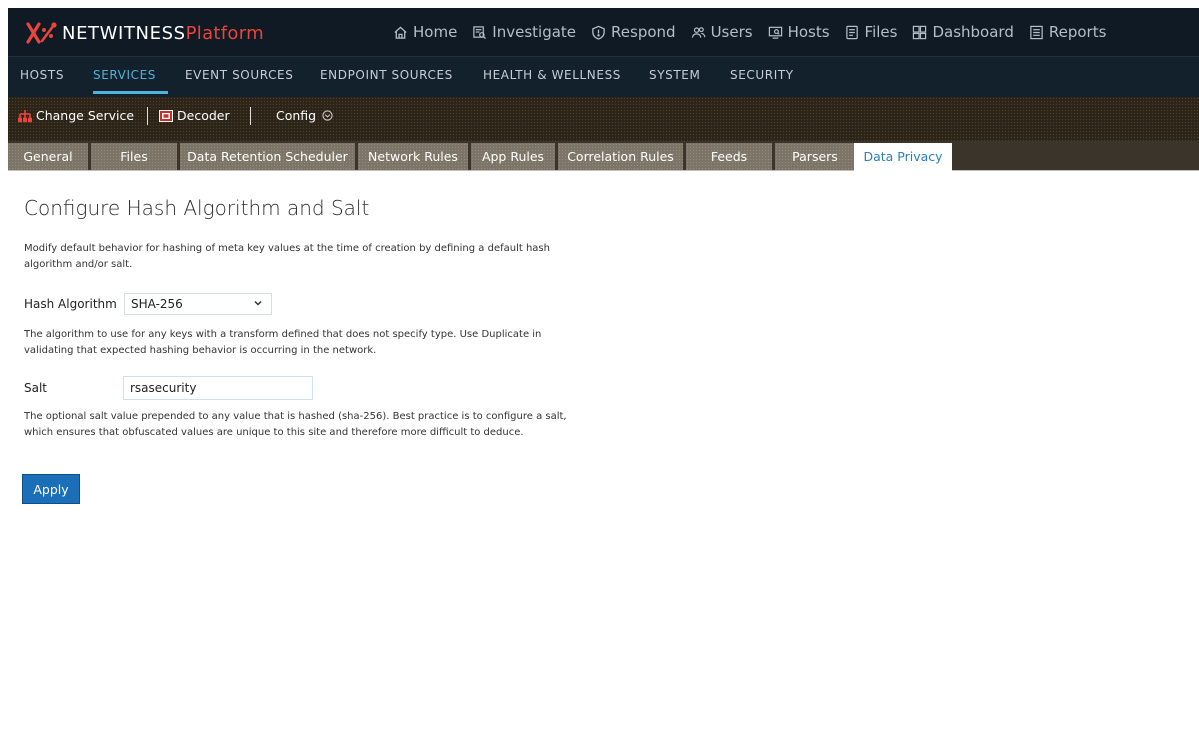 Image resolution: width=1199 pixels, height=754 pixels. What do you see at coordinates (124, 75) in the screenshot?
I see `admin-nav-services: SERVICES` at bounding box center [124, 75].